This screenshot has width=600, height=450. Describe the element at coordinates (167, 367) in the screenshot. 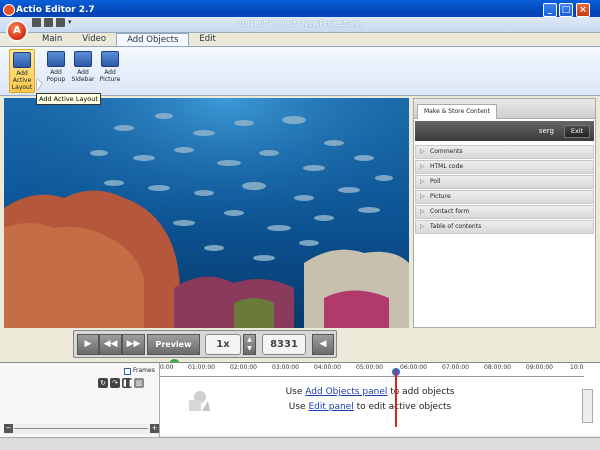

I see `tick-label: 0:00` at that location.